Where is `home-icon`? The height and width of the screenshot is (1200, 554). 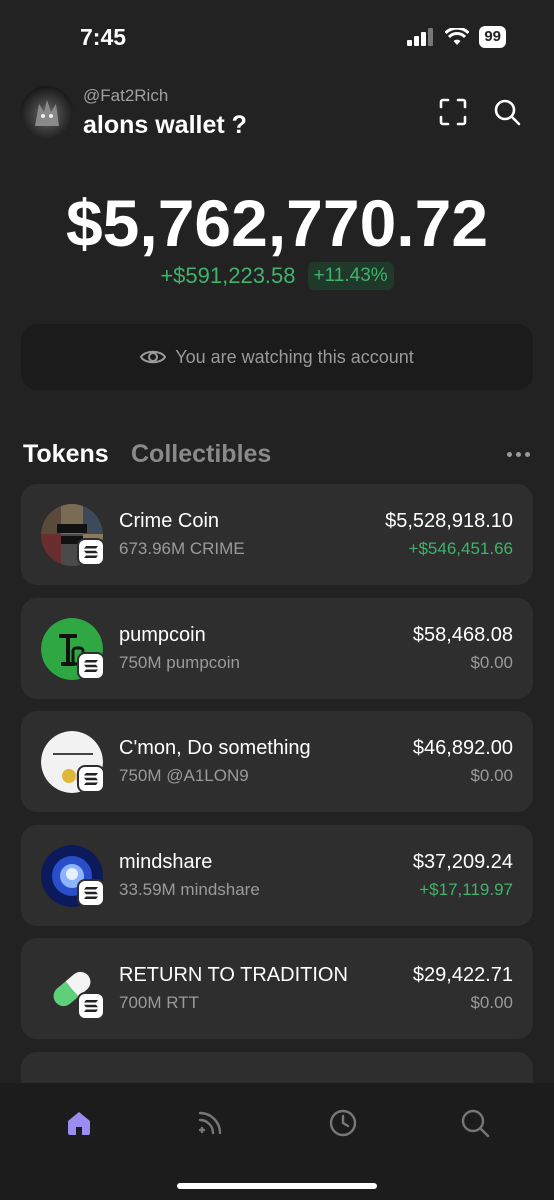
home-icon is located at coordinates (79, 1123).